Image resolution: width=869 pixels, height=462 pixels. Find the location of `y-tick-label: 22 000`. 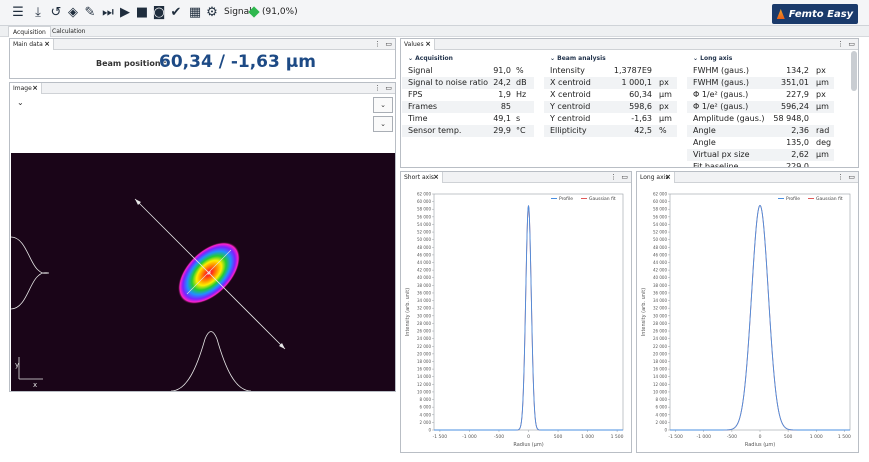

y-tick-label: 22 000 is located at coordinates (424, 346).